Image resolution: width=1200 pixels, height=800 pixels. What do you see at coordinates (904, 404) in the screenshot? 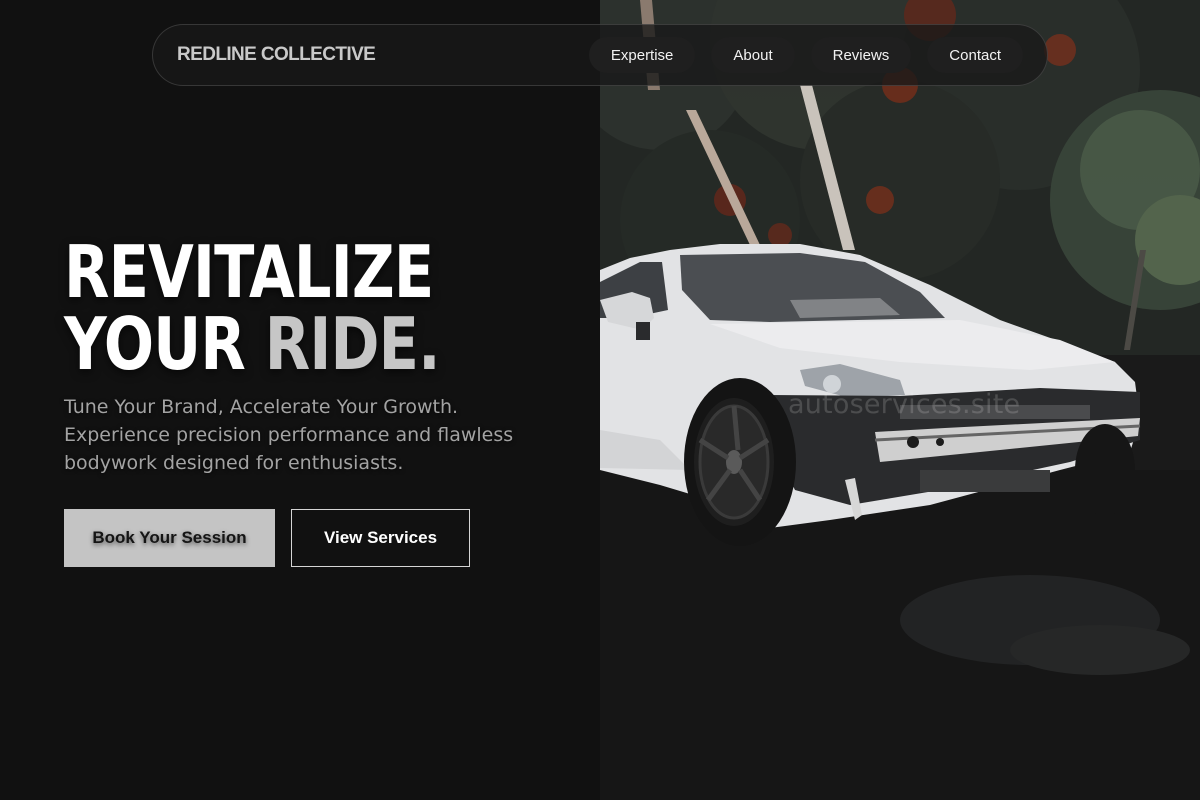
I see `watermark: autoservices.site` at bounding box center [904, 404].